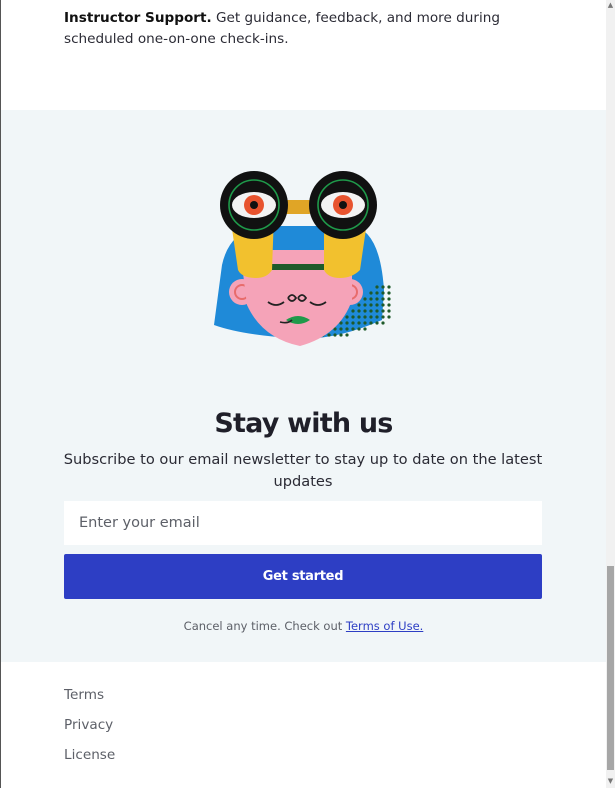 The image size is (615, 788). I want to click on scrollbar-thumb, so click(610, 668).